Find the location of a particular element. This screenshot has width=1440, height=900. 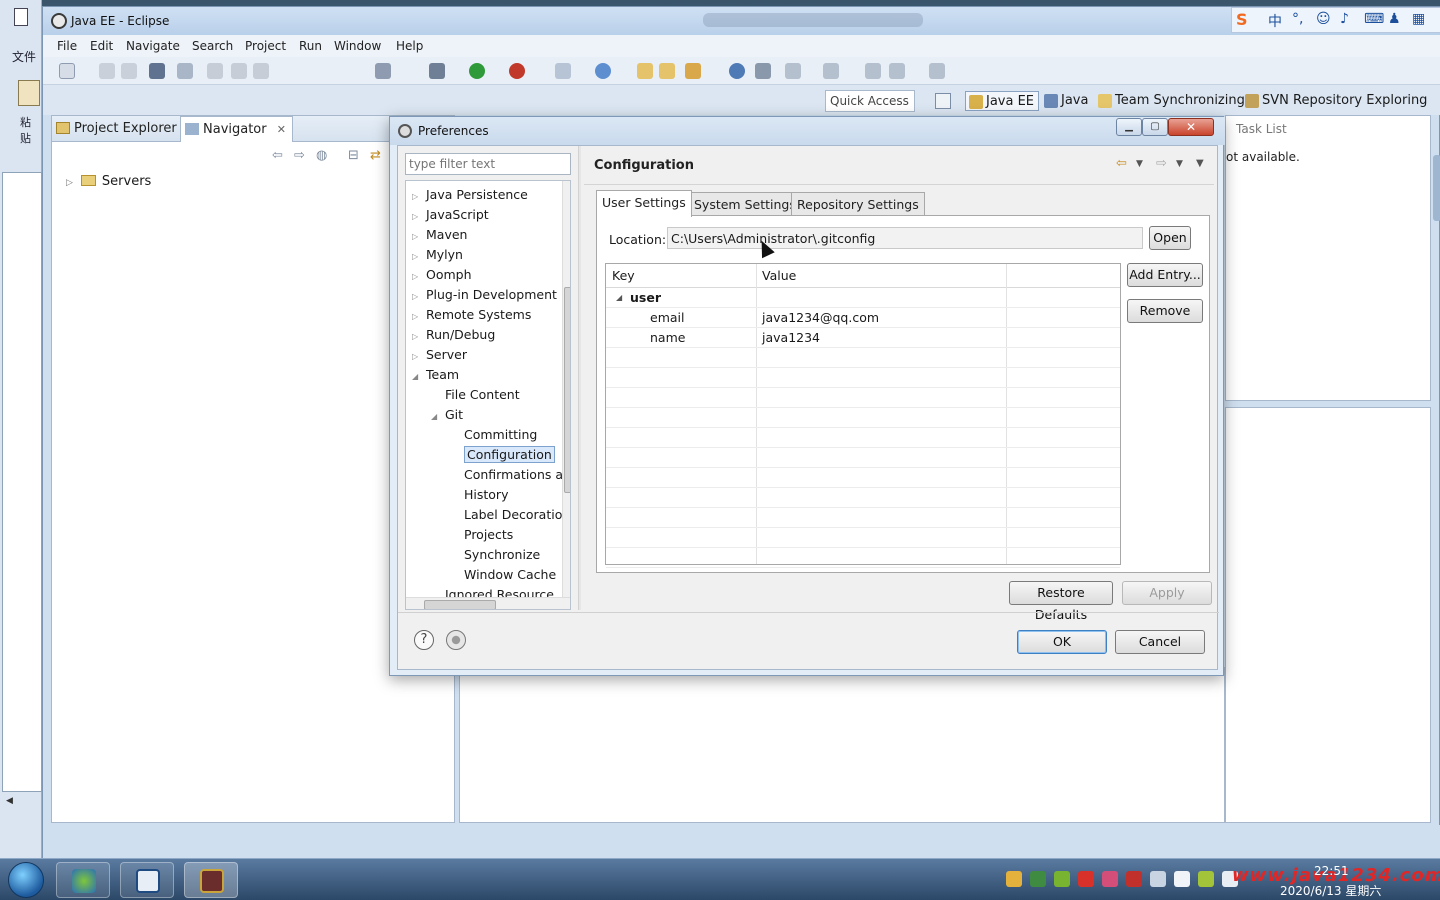

tray-shield-icon is located at coordinates (1038, 879).